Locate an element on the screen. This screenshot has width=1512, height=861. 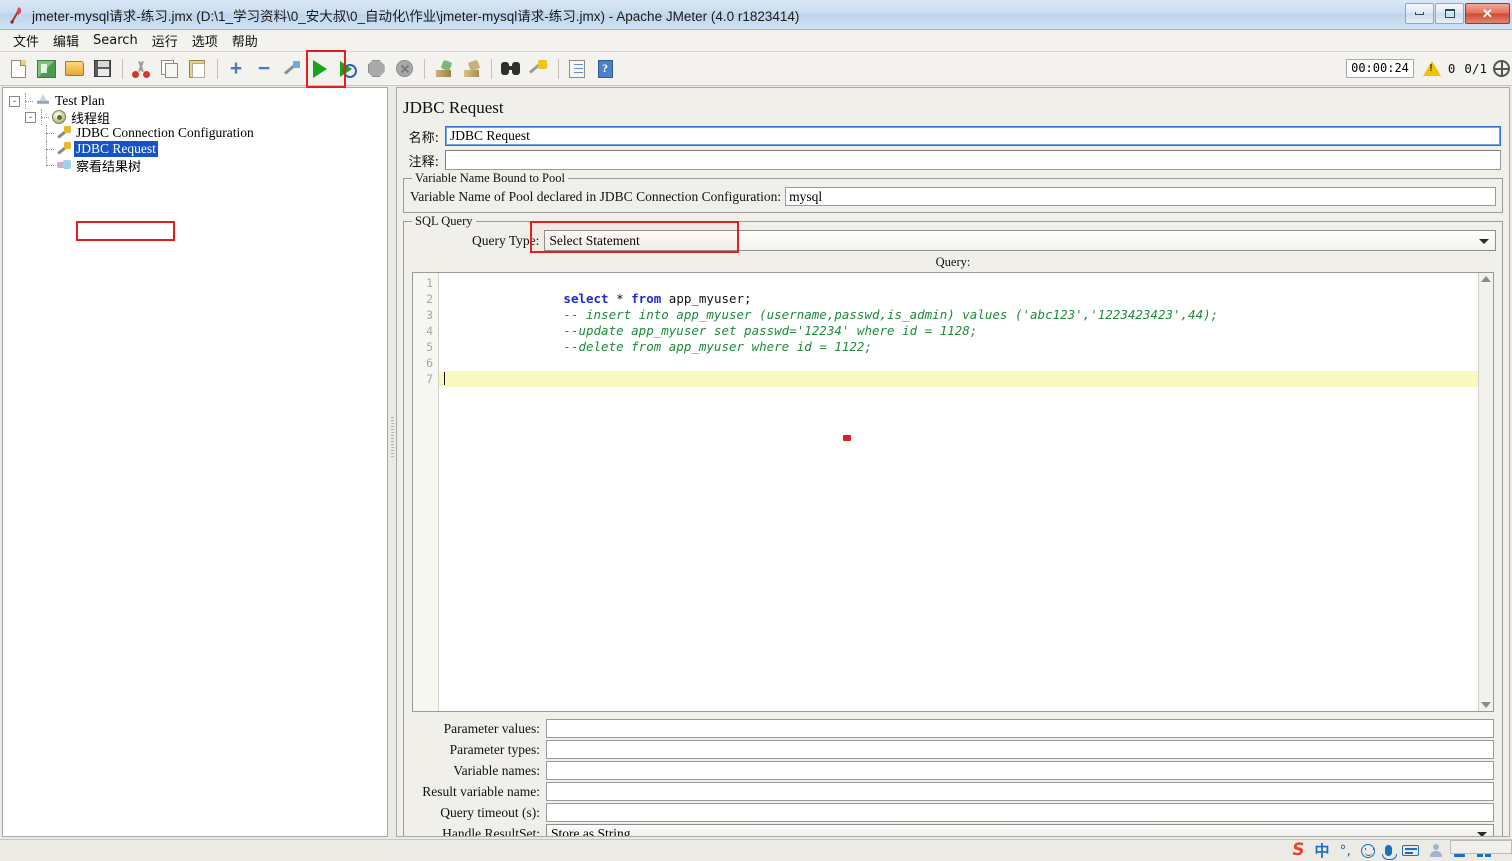
pool-group-title: Variable Name Bound to Pool is located at coordinates (490, 178).